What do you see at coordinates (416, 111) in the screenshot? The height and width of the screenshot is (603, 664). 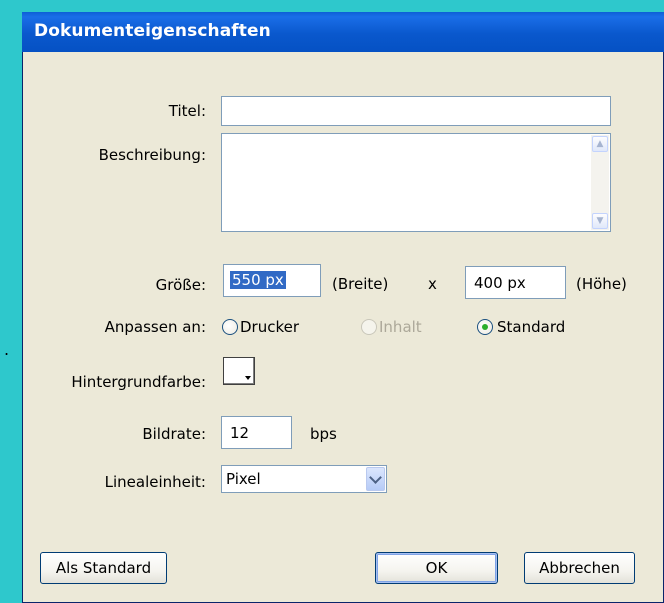 I see `titel-input` at bounding box center [416, 111].